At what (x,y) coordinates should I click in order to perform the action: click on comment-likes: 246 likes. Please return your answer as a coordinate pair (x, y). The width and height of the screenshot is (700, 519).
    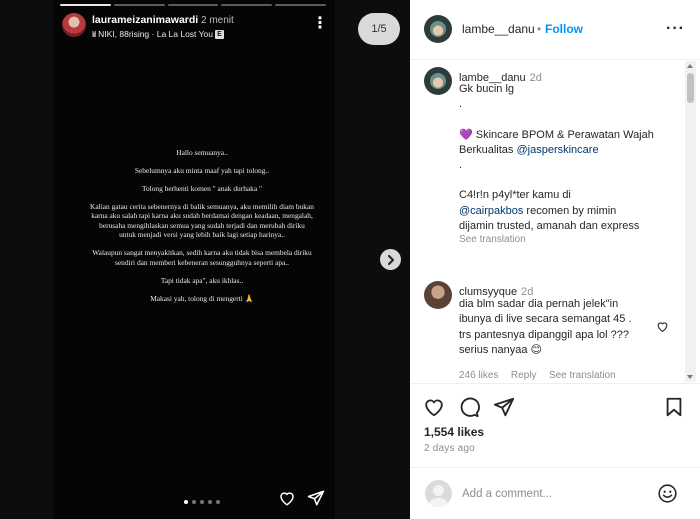
    Looking at the image, I should click on (478, 375).